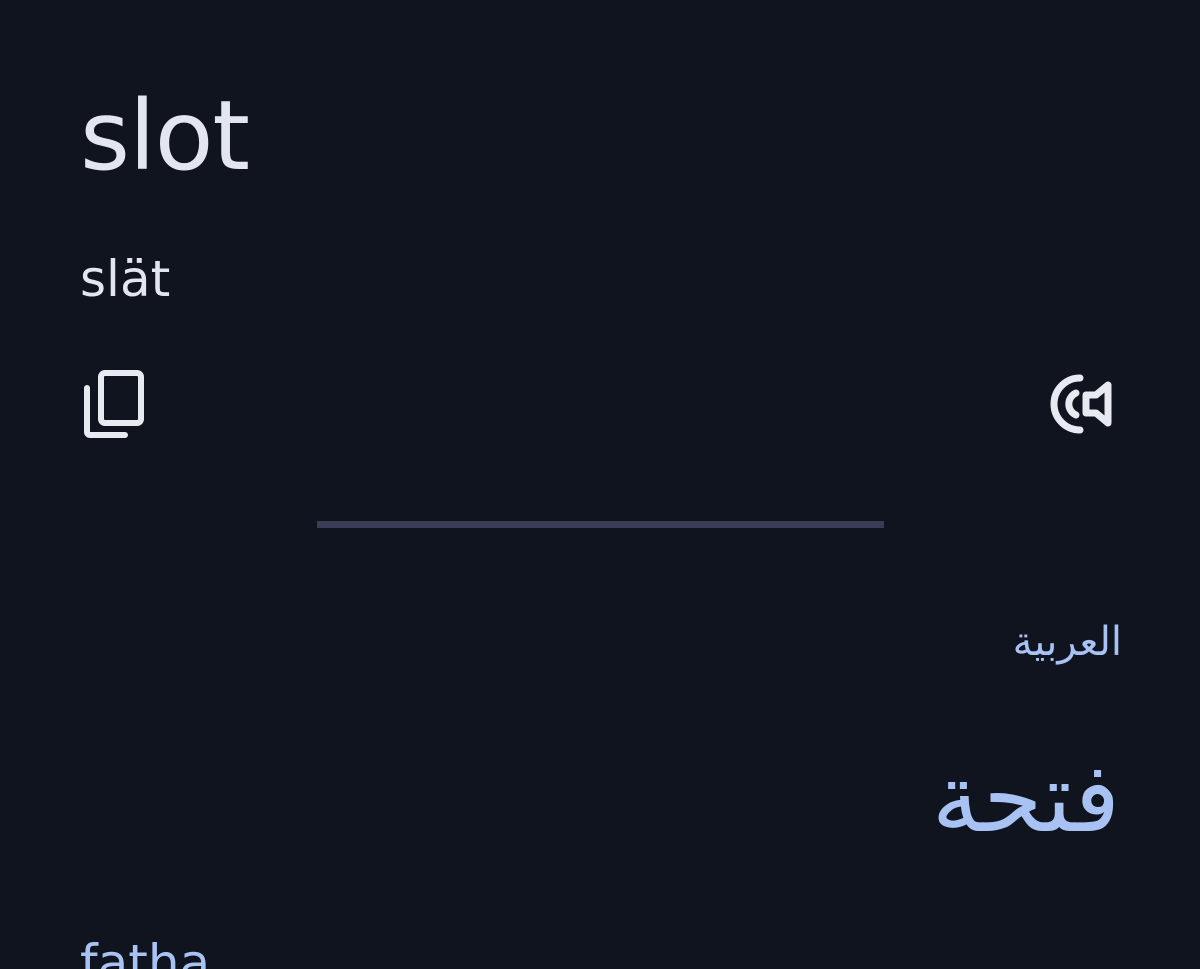  What do you see at coordinates (145, 951) in the screenshot?
I see `transliteration-text: fatha` at bounding box center [145, 951].